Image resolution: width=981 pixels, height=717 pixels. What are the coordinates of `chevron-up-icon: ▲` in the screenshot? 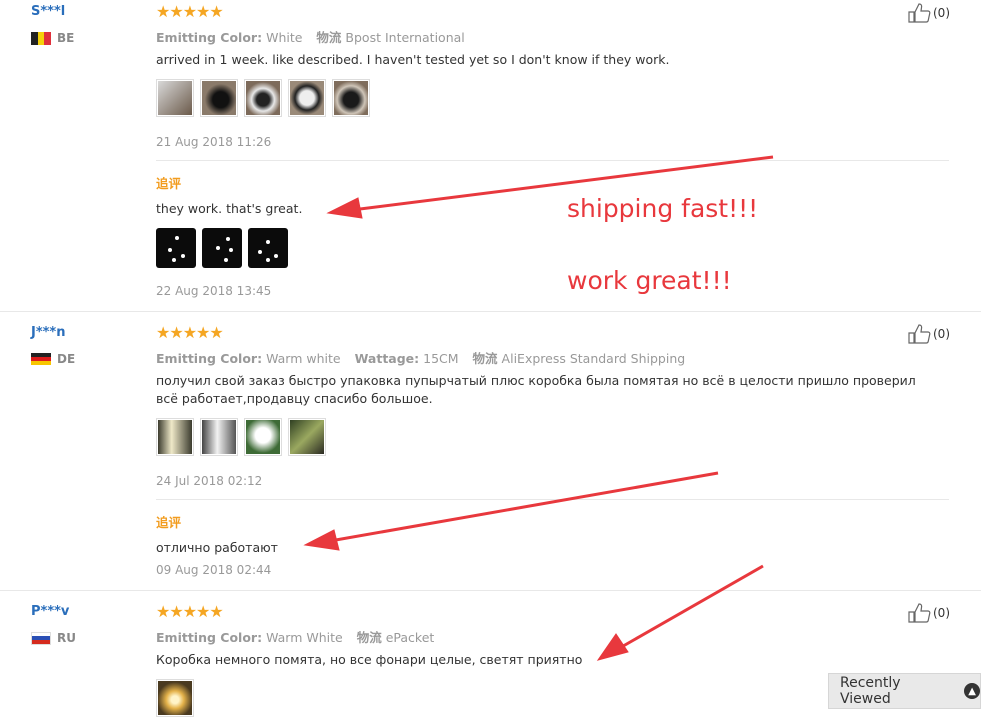 It's located at (972, 691).